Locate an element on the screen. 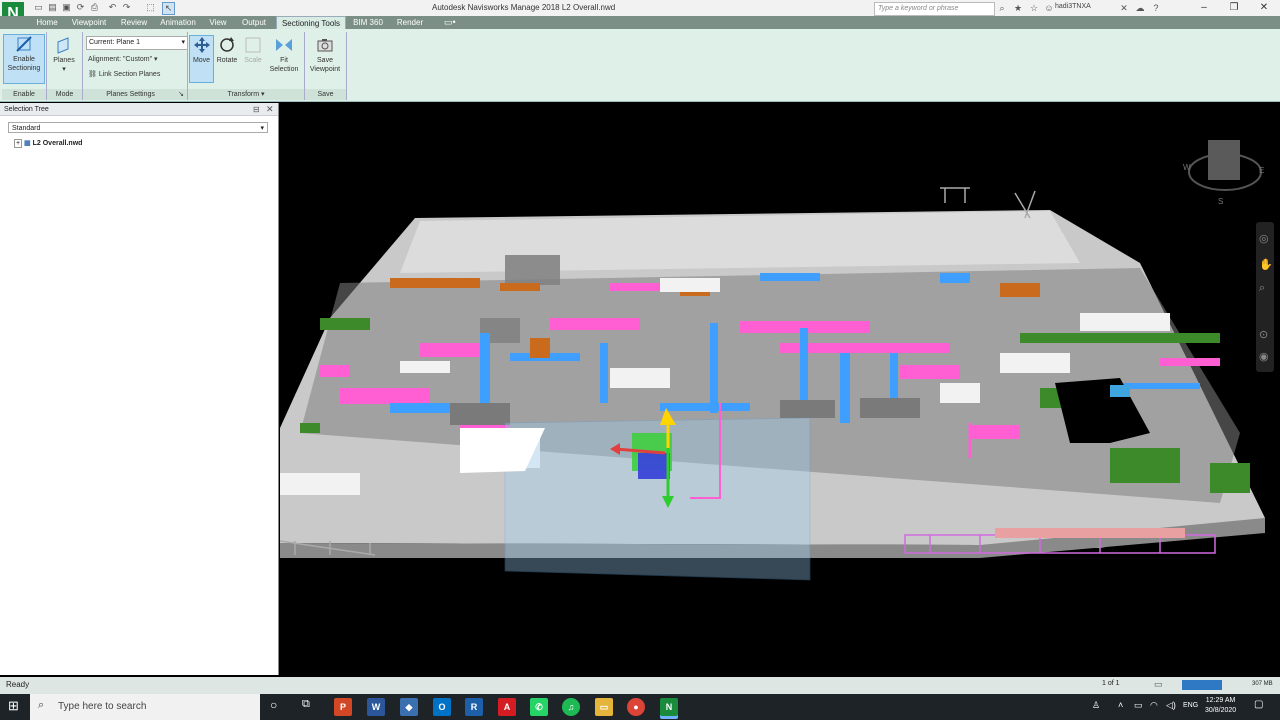 This screenshot has height=720, width=1280. group-transform: Transform ▾ is located at coordinates (246, 94).